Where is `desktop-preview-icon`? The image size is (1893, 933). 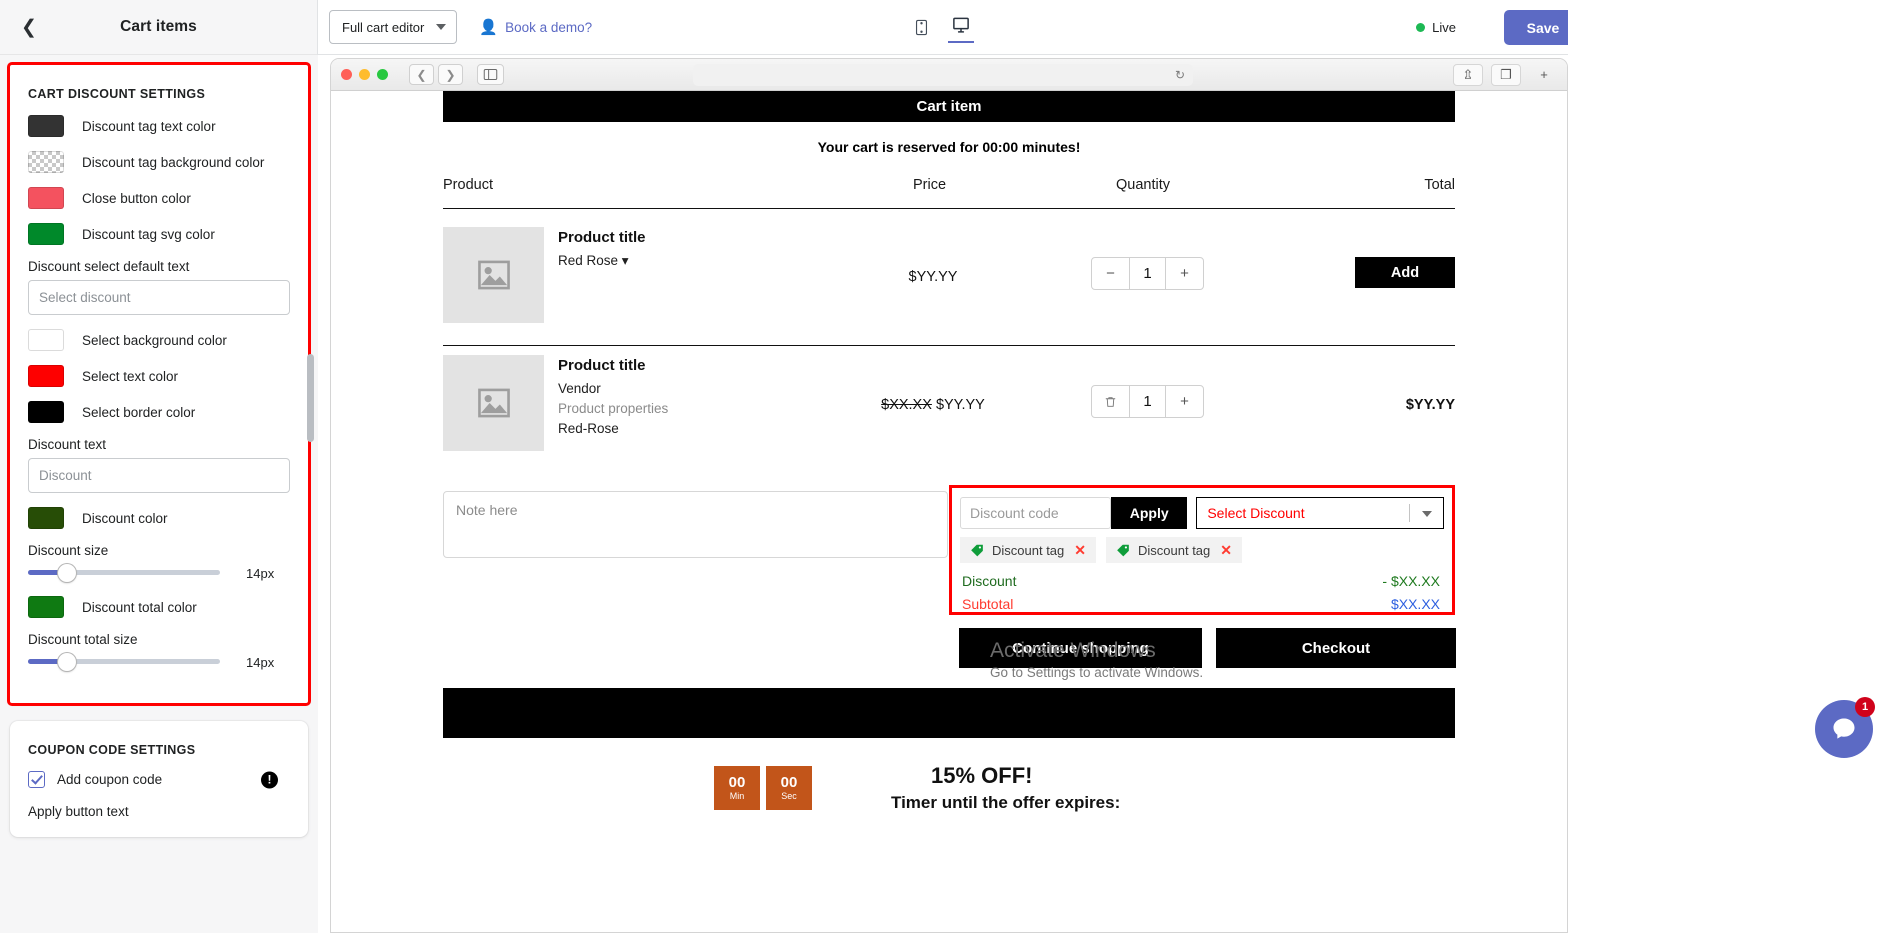 desktop-preview-icon is located at coordinates (961, 28).